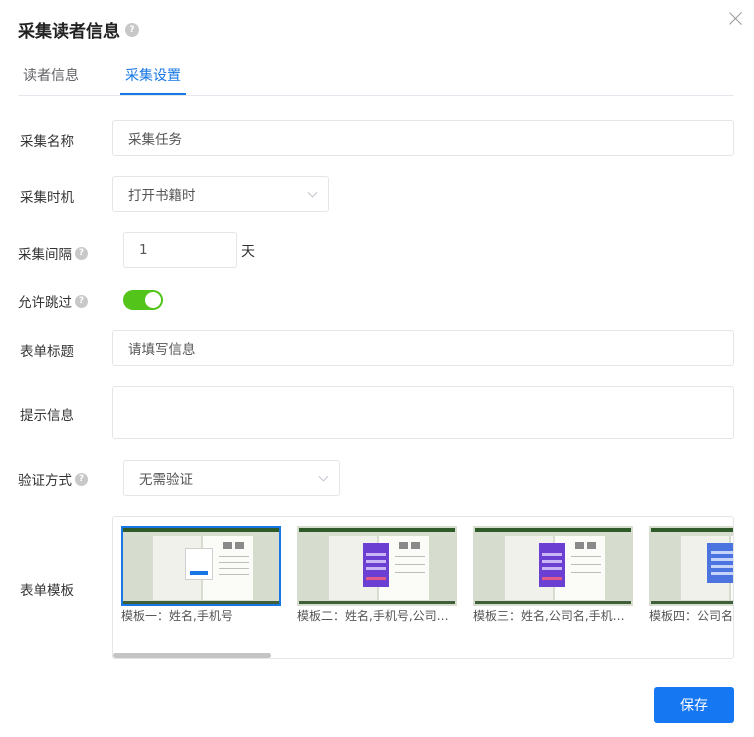  What do you see at coordinates (192, 655) in the screenshot?
I see `horizontal-scrollbar` at bounding box center [192, 655].